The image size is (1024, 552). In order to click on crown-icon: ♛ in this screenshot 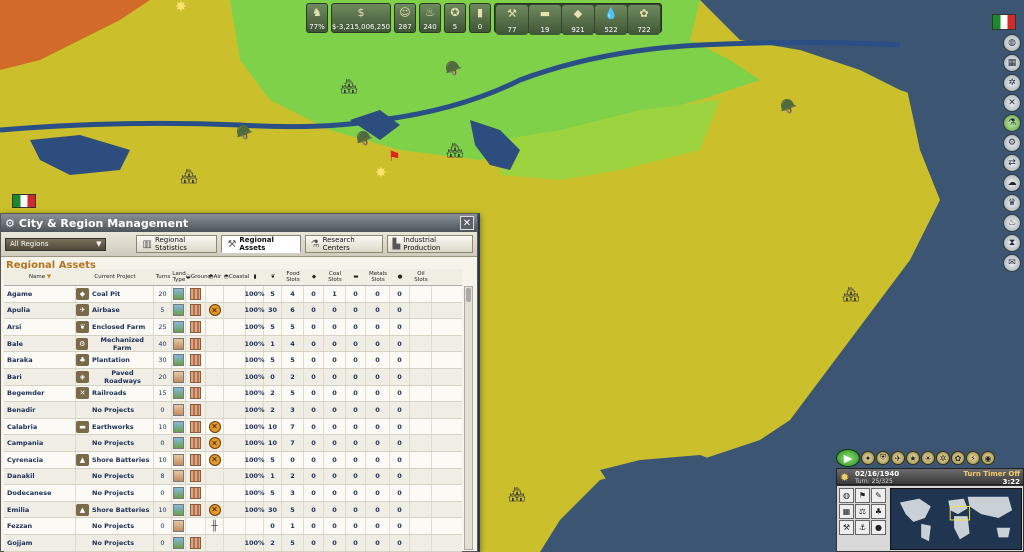, I will do `click(1012, 203)`.